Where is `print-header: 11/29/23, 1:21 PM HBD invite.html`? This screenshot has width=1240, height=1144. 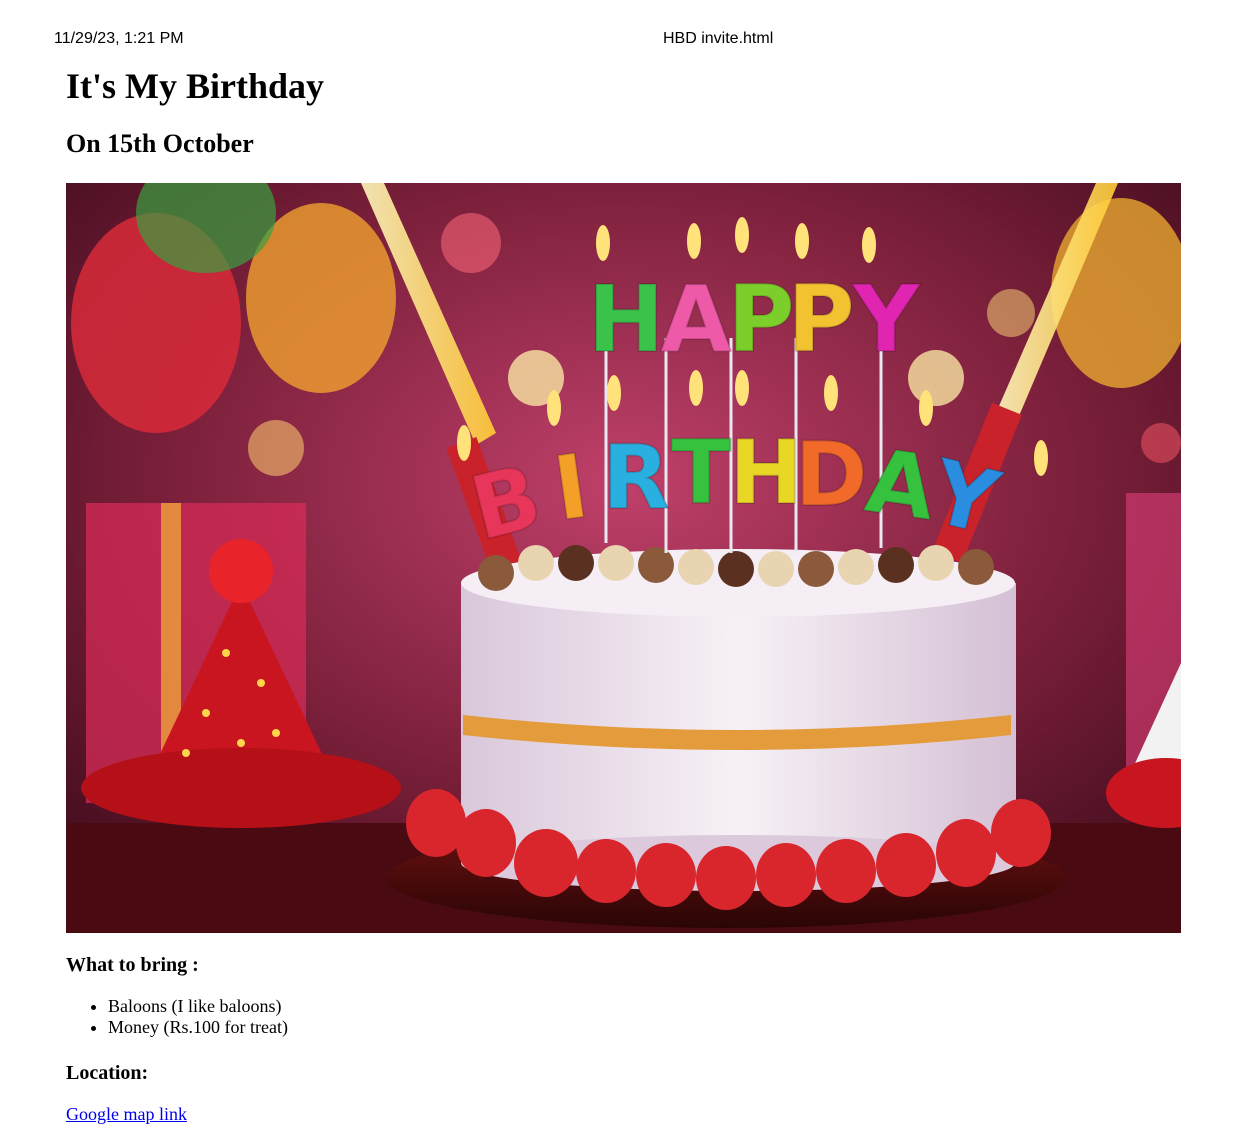
print-header: 11/29/23, 1:21 PM HBD invite.html is located at coordinates (620, 40).